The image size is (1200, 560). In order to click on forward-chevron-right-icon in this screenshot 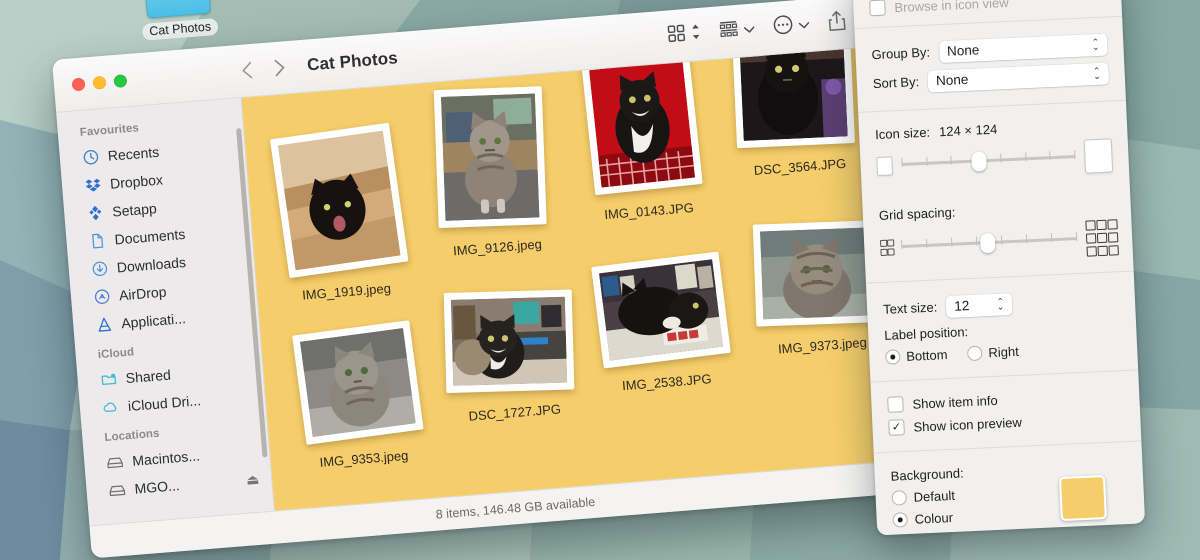, I will do `click(280, 67)`.